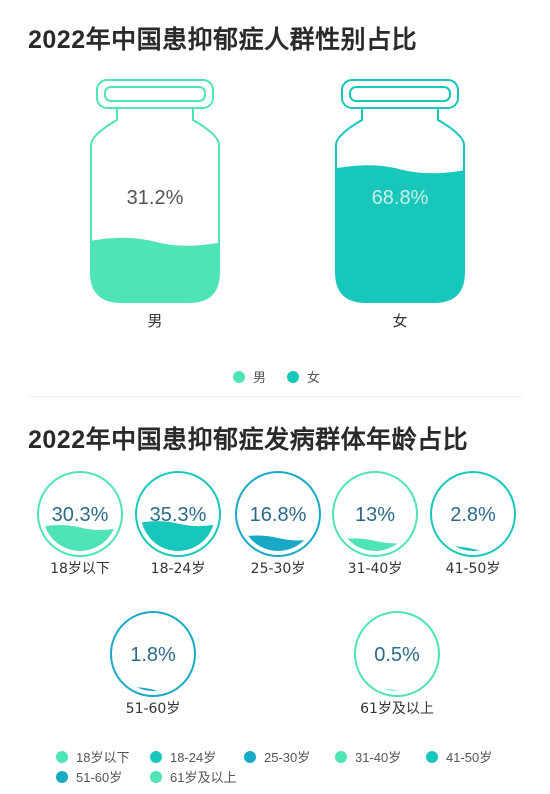  I want to click on age-legend-item-4: 41-50岁, so click(459, 756).